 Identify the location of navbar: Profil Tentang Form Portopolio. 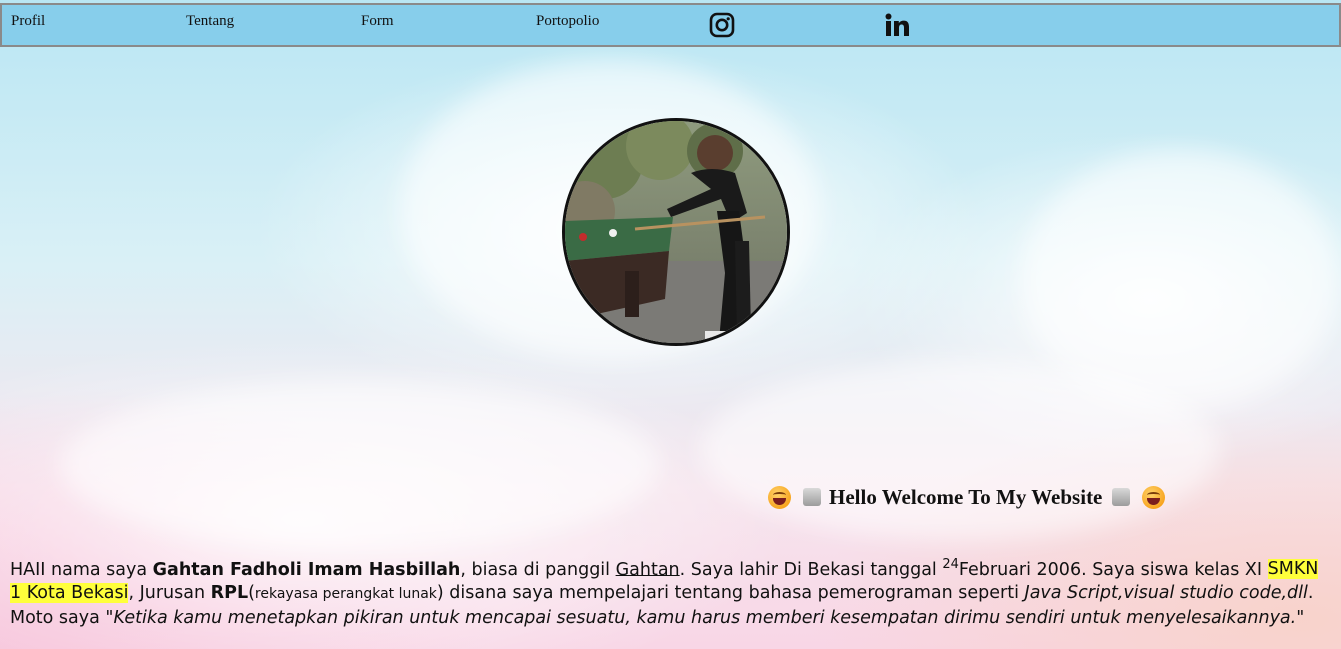
(670, 25).